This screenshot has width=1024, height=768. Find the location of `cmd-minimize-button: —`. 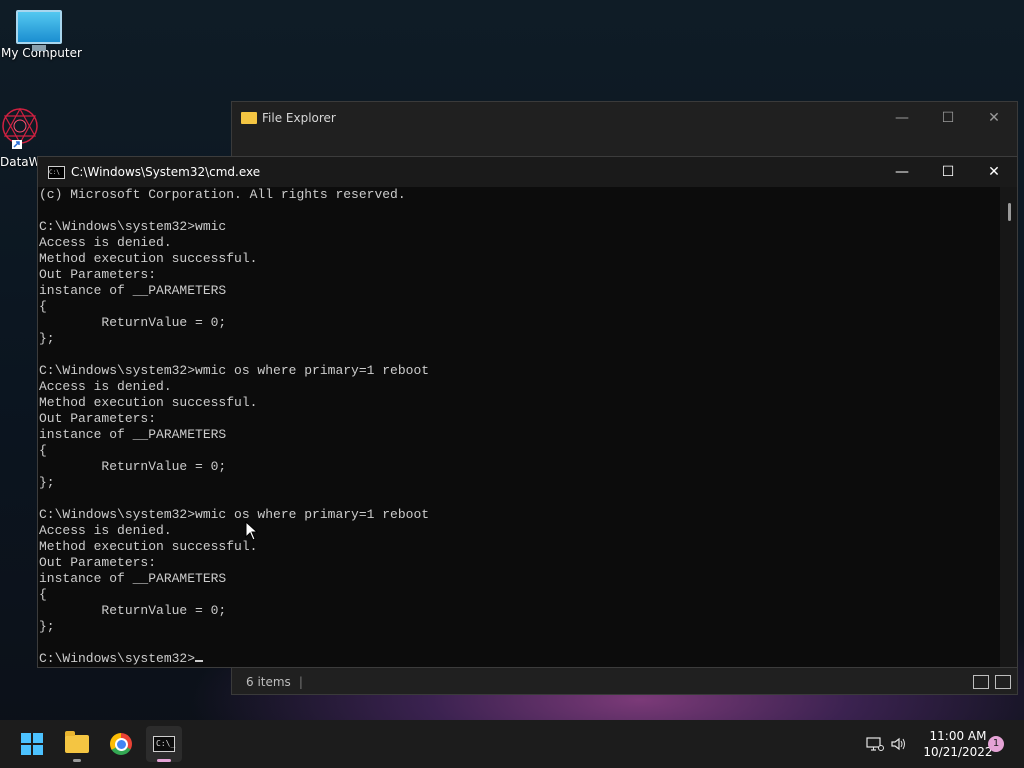

cmd-minimize-button: — is located at coordinates (902, 172).